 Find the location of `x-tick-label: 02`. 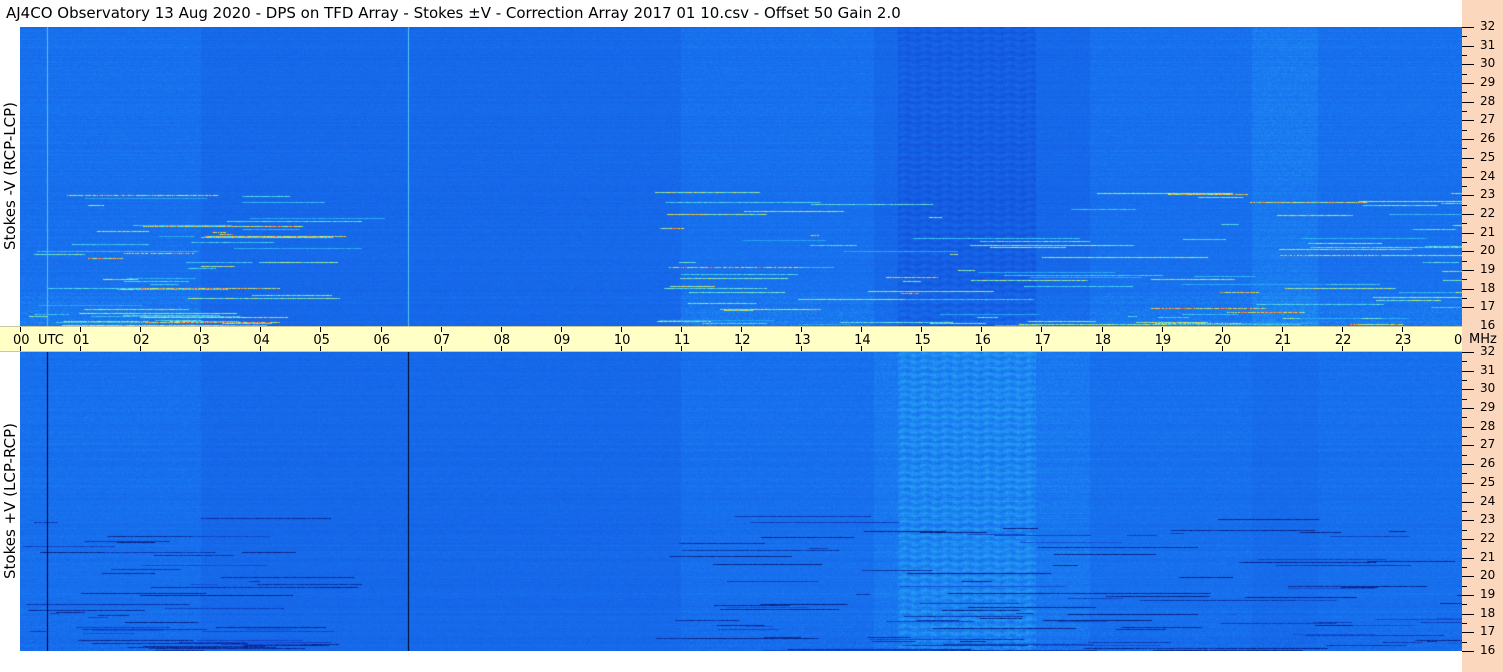

x-tick-label: 02 is located at coordinates (141, 340).